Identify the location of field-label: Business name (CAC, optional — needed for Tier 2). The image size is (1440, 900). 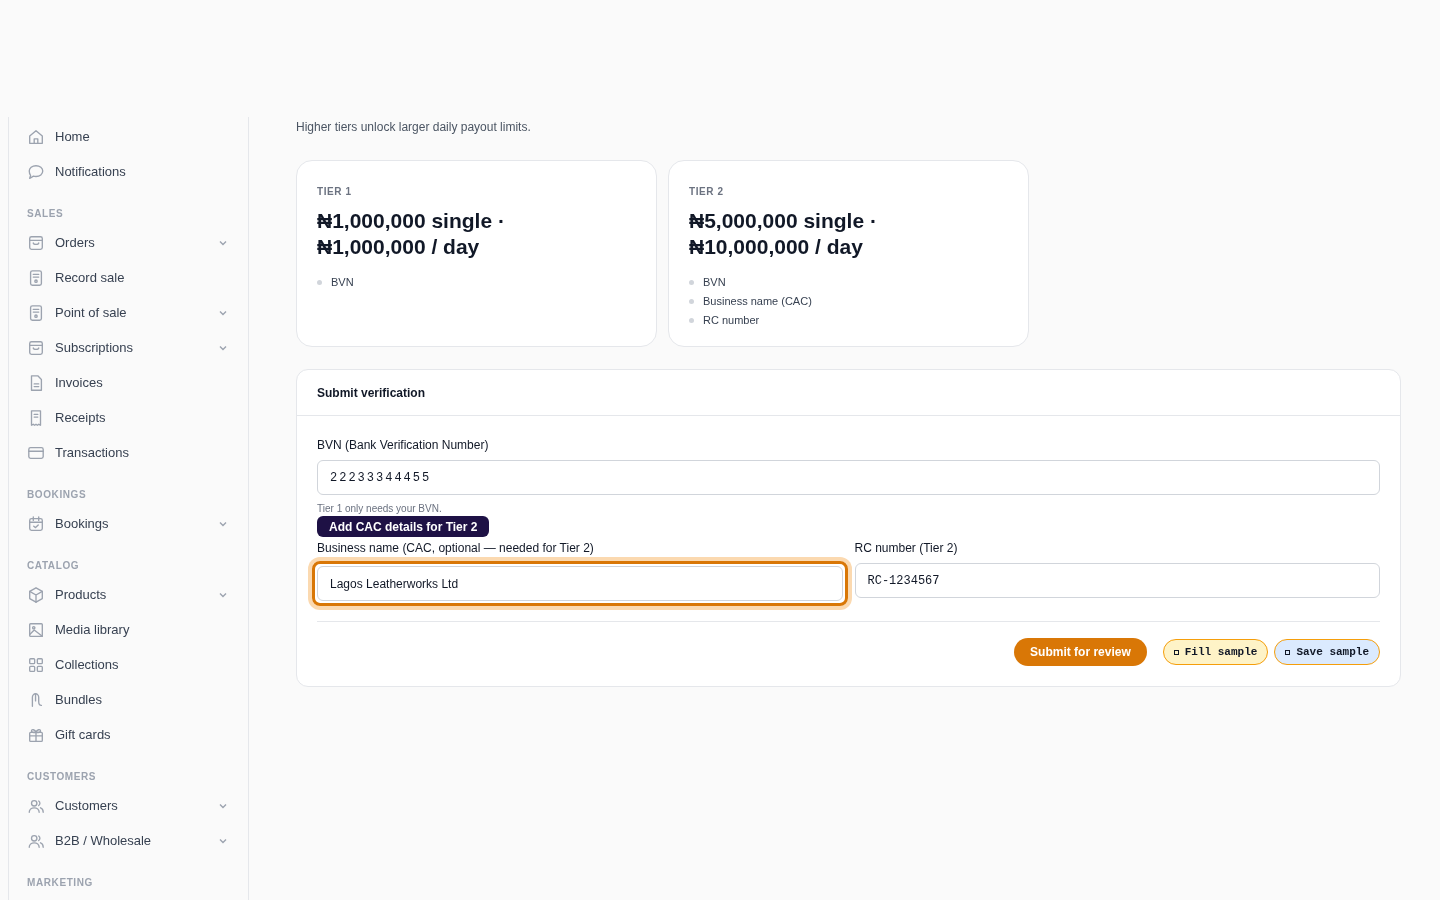
(456, 548).